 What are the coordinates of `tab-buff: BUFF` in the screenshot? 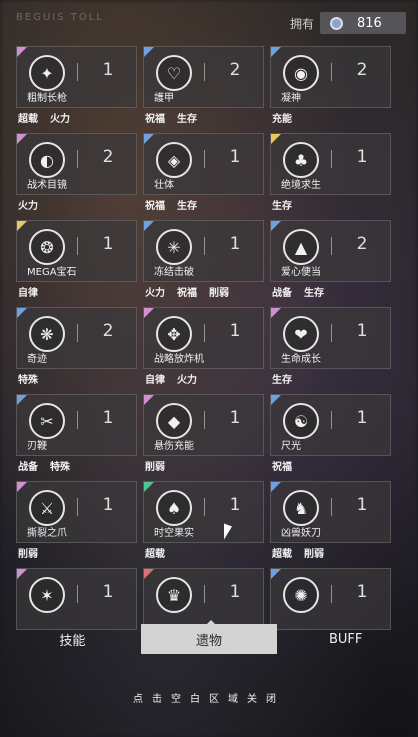 It's located at (345, 639).